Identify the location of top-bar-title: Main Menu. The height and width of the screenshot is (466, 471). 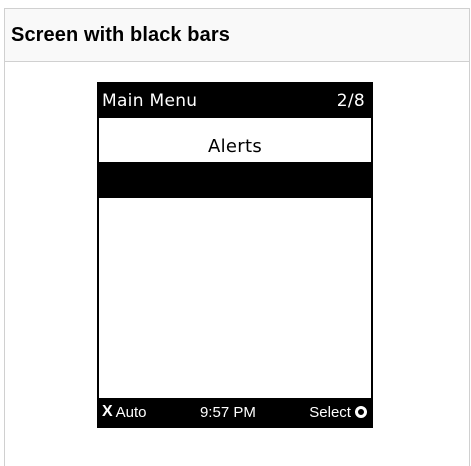
(150, 101).